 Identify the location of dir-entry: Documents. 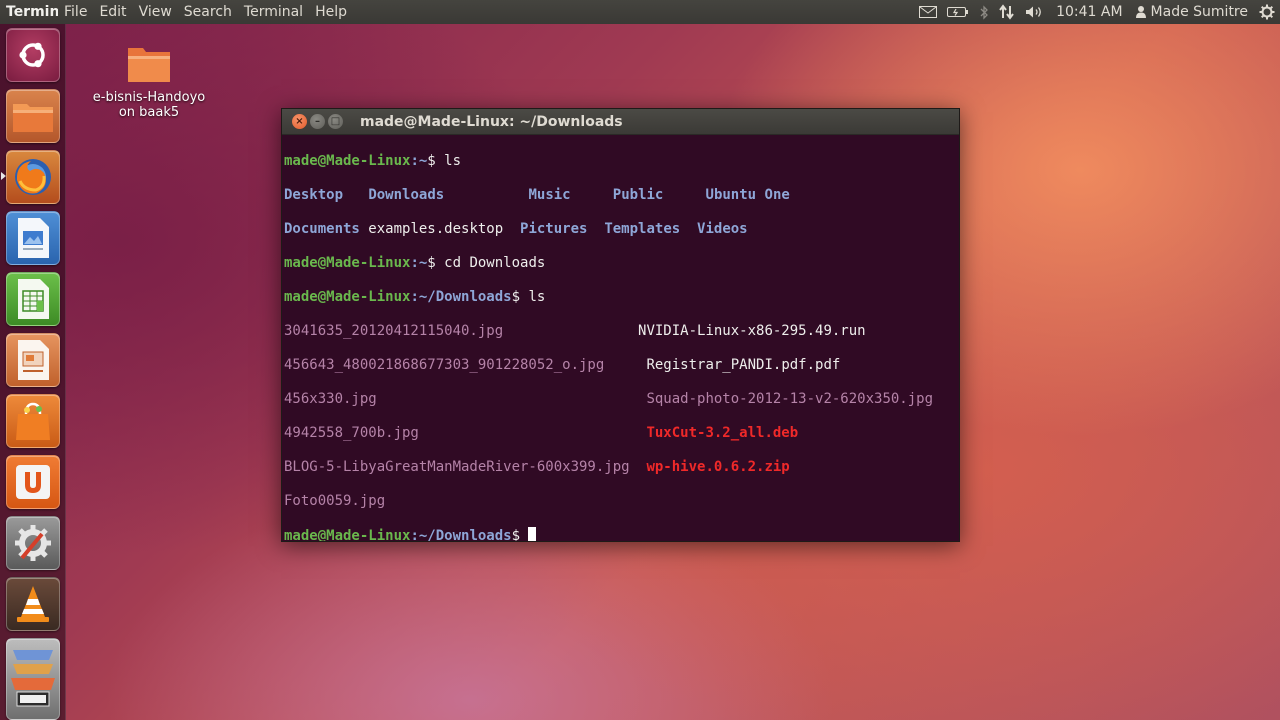
(322, 229).